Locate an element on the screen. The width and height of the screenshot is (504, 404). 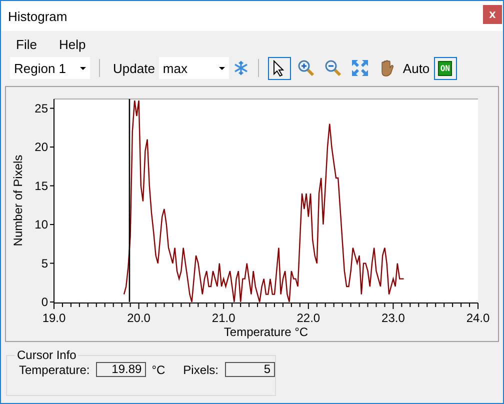
x-tick-label: 22.0 is located at coordinates (308, 318).